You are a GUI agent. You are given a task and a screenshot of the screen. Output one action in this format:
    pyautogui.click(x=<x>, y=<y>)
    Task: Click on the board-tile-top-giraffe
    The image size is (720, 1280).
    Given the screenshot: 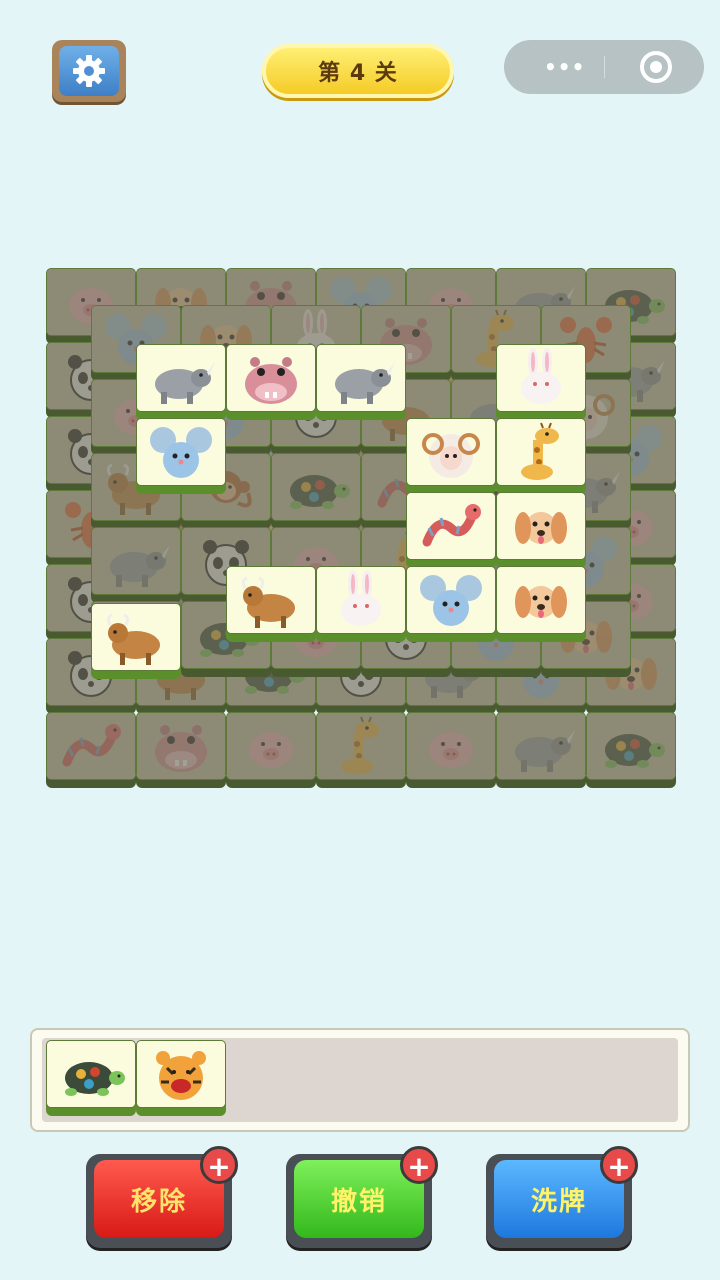 What is the action you would take?
    pyautogui.click(x=541, y=456)
    